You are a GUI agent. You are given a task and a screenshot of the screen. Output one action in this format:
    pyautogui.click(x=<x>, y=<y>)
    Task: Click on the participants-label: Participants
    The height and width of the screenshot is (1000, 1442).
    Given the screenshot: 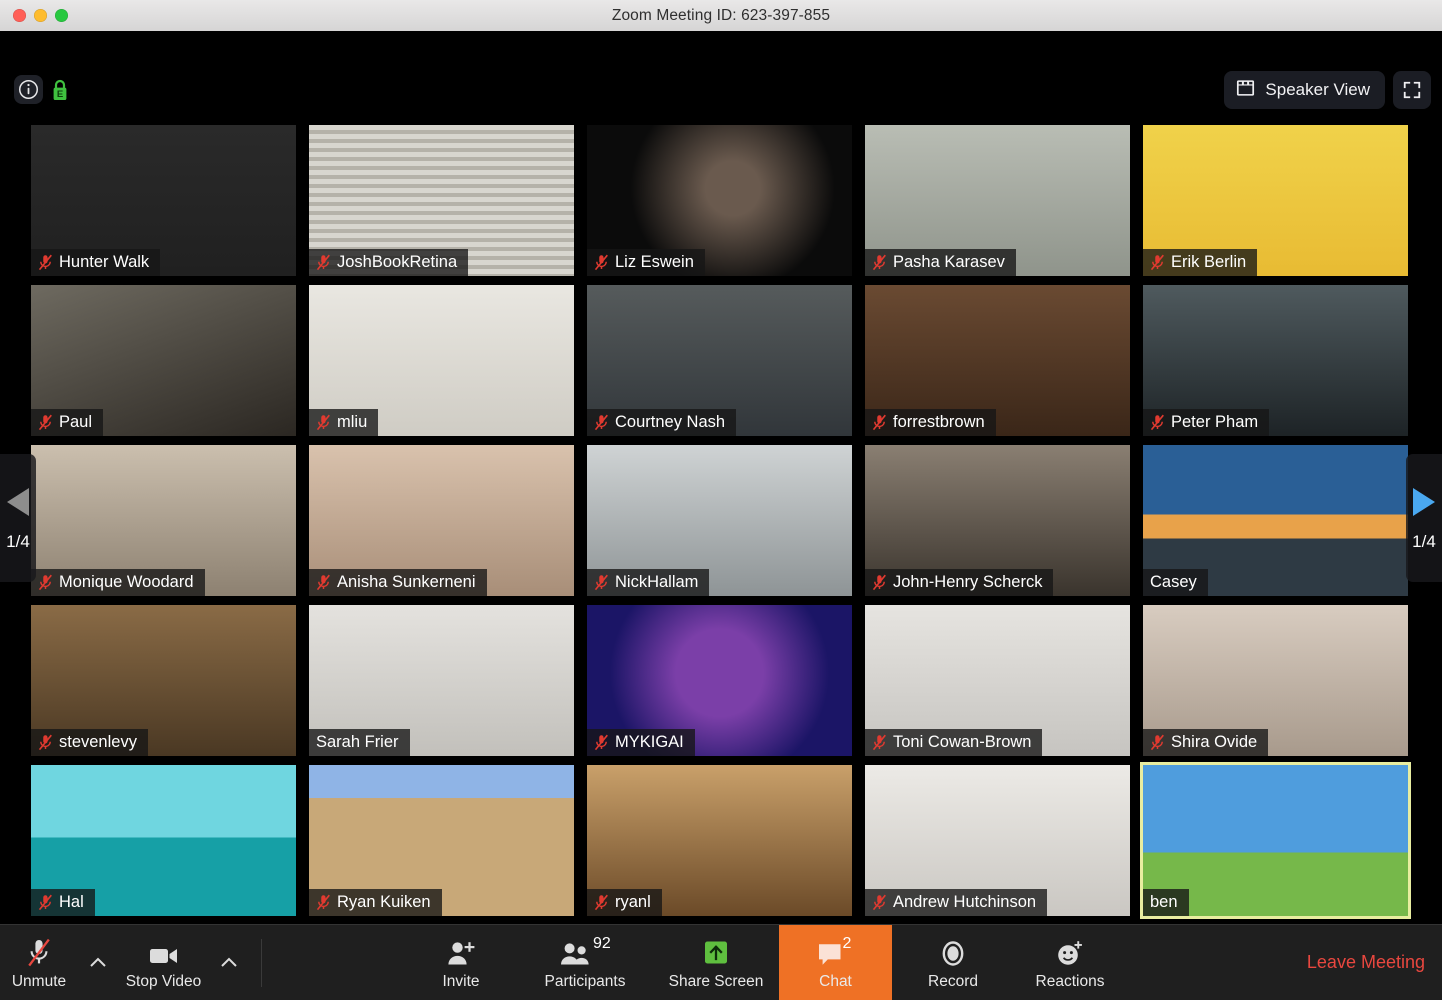 What is the action you would take?
    pyautogui.click(x=585, y=981)
    